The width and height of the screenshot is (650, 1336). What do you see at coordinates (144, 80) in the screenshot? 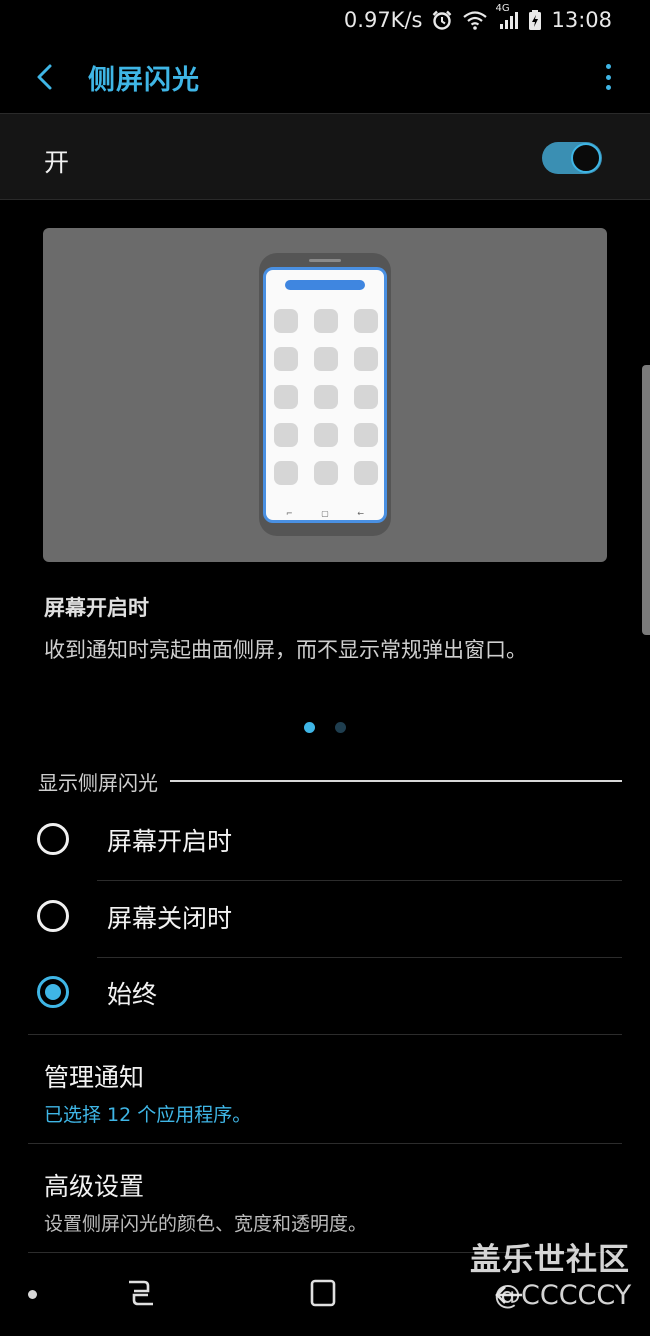
I see `page-title: 侧屏闪光` at bounding box center [144, 80].